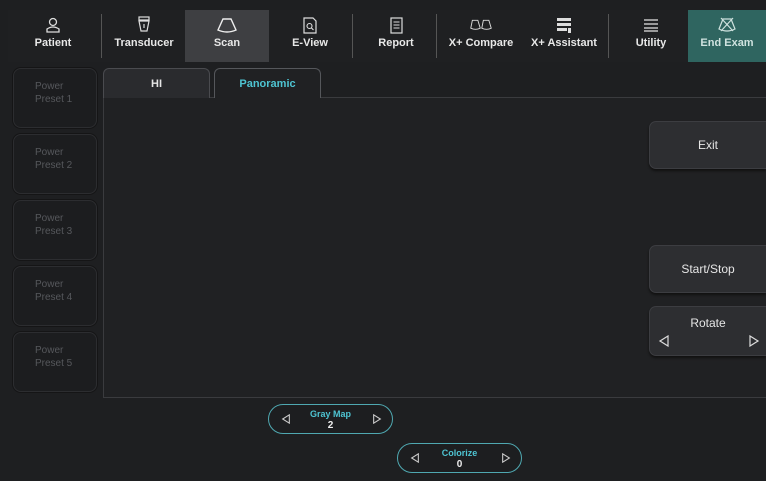  What do you see at coordinates (144, 36) in the screenshot?
I see `tab-transducer: Transducer` at bounding box center [144, 36].